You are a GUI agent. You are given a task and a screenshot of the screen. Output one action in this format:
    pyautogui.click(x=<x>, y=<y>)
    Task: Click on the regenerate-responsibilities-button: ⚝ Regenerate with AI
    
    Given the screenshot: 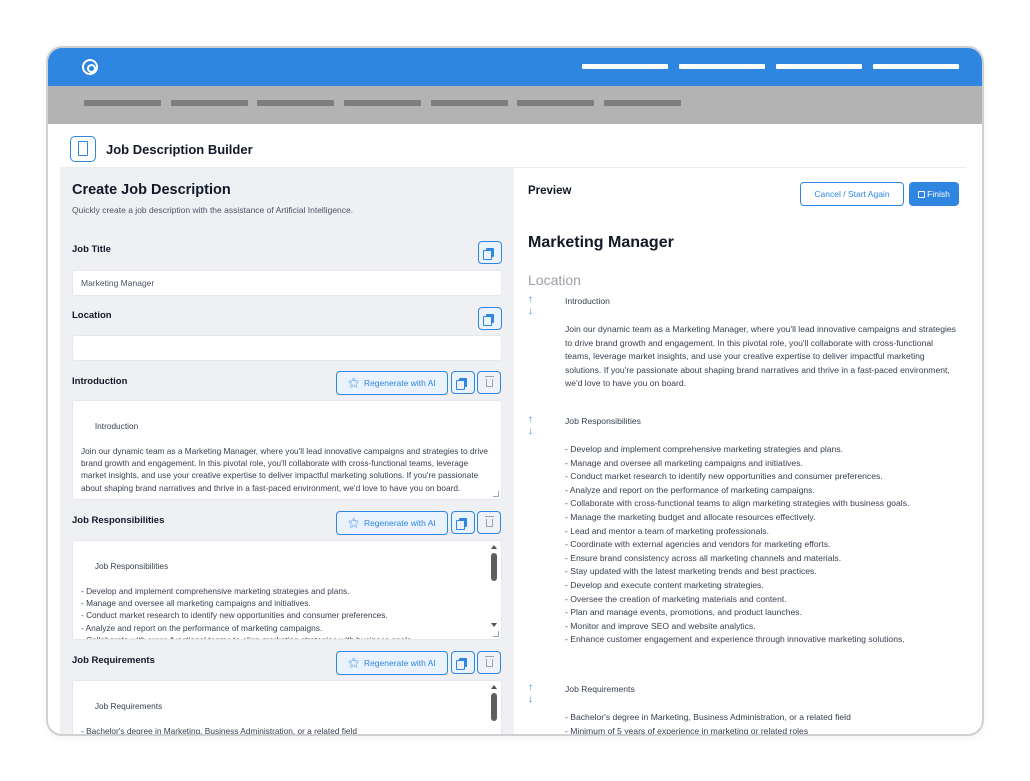 What is the action you would take?
    pyautogui.click(x=392, y=523)
    